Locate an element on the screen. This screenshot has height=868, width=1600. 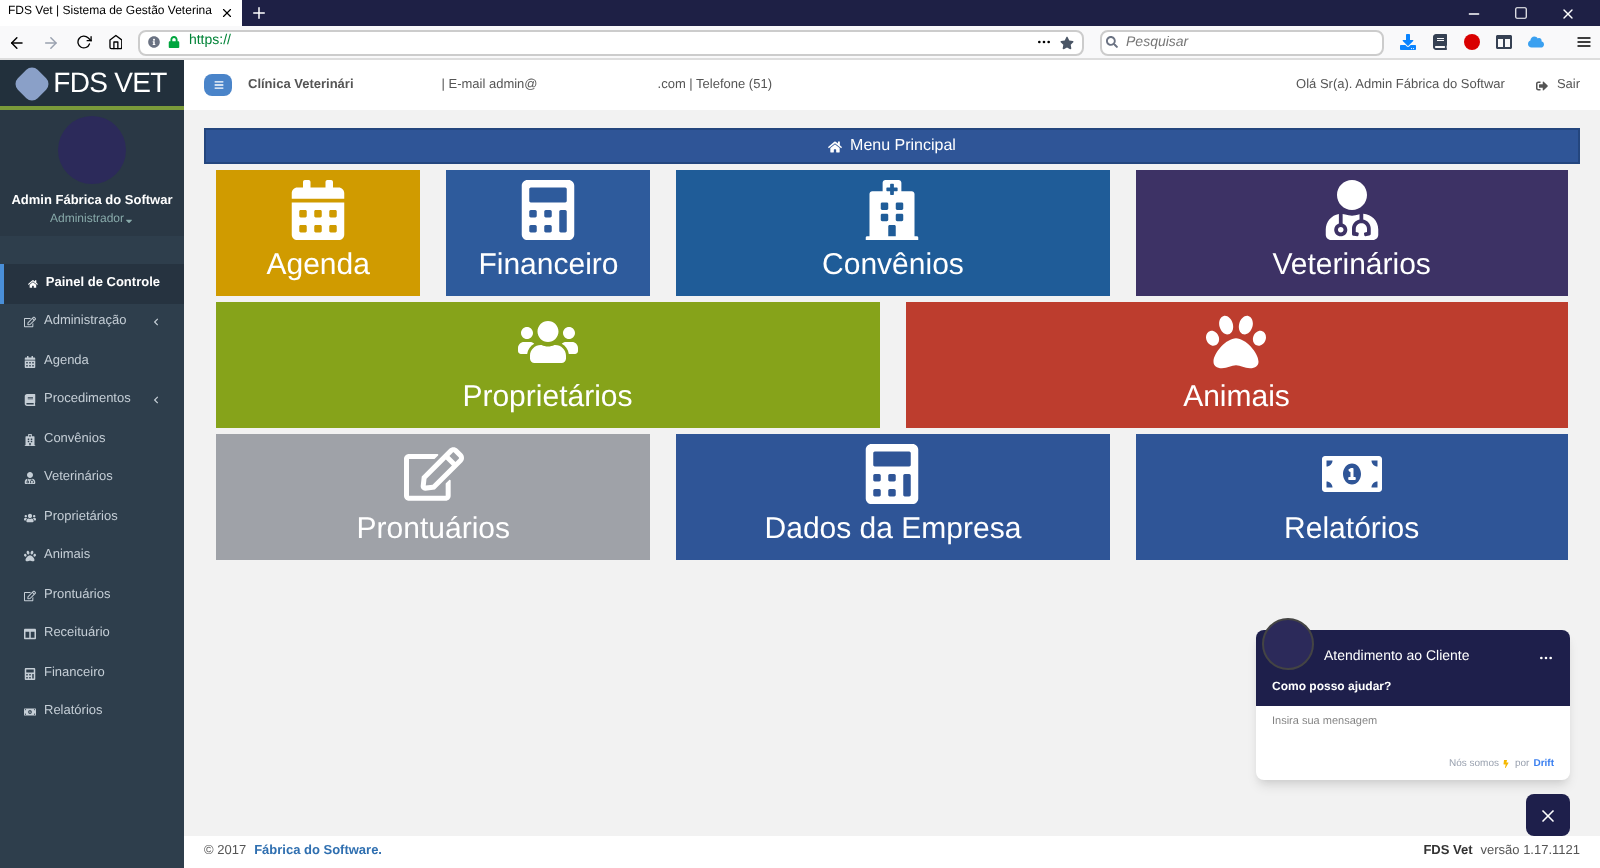
new-tab-icon is located at coordinates (258, 13).